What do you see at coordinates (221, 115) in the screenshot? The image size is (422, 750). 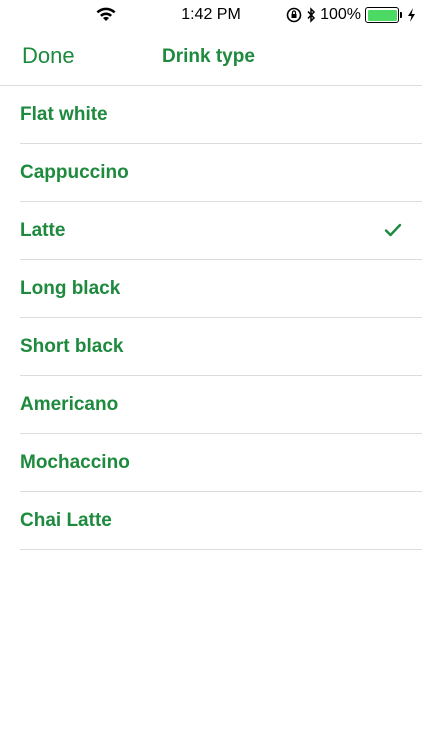 I see `drink-option-flat-white: Flat white` at bounding box center [221, 115].